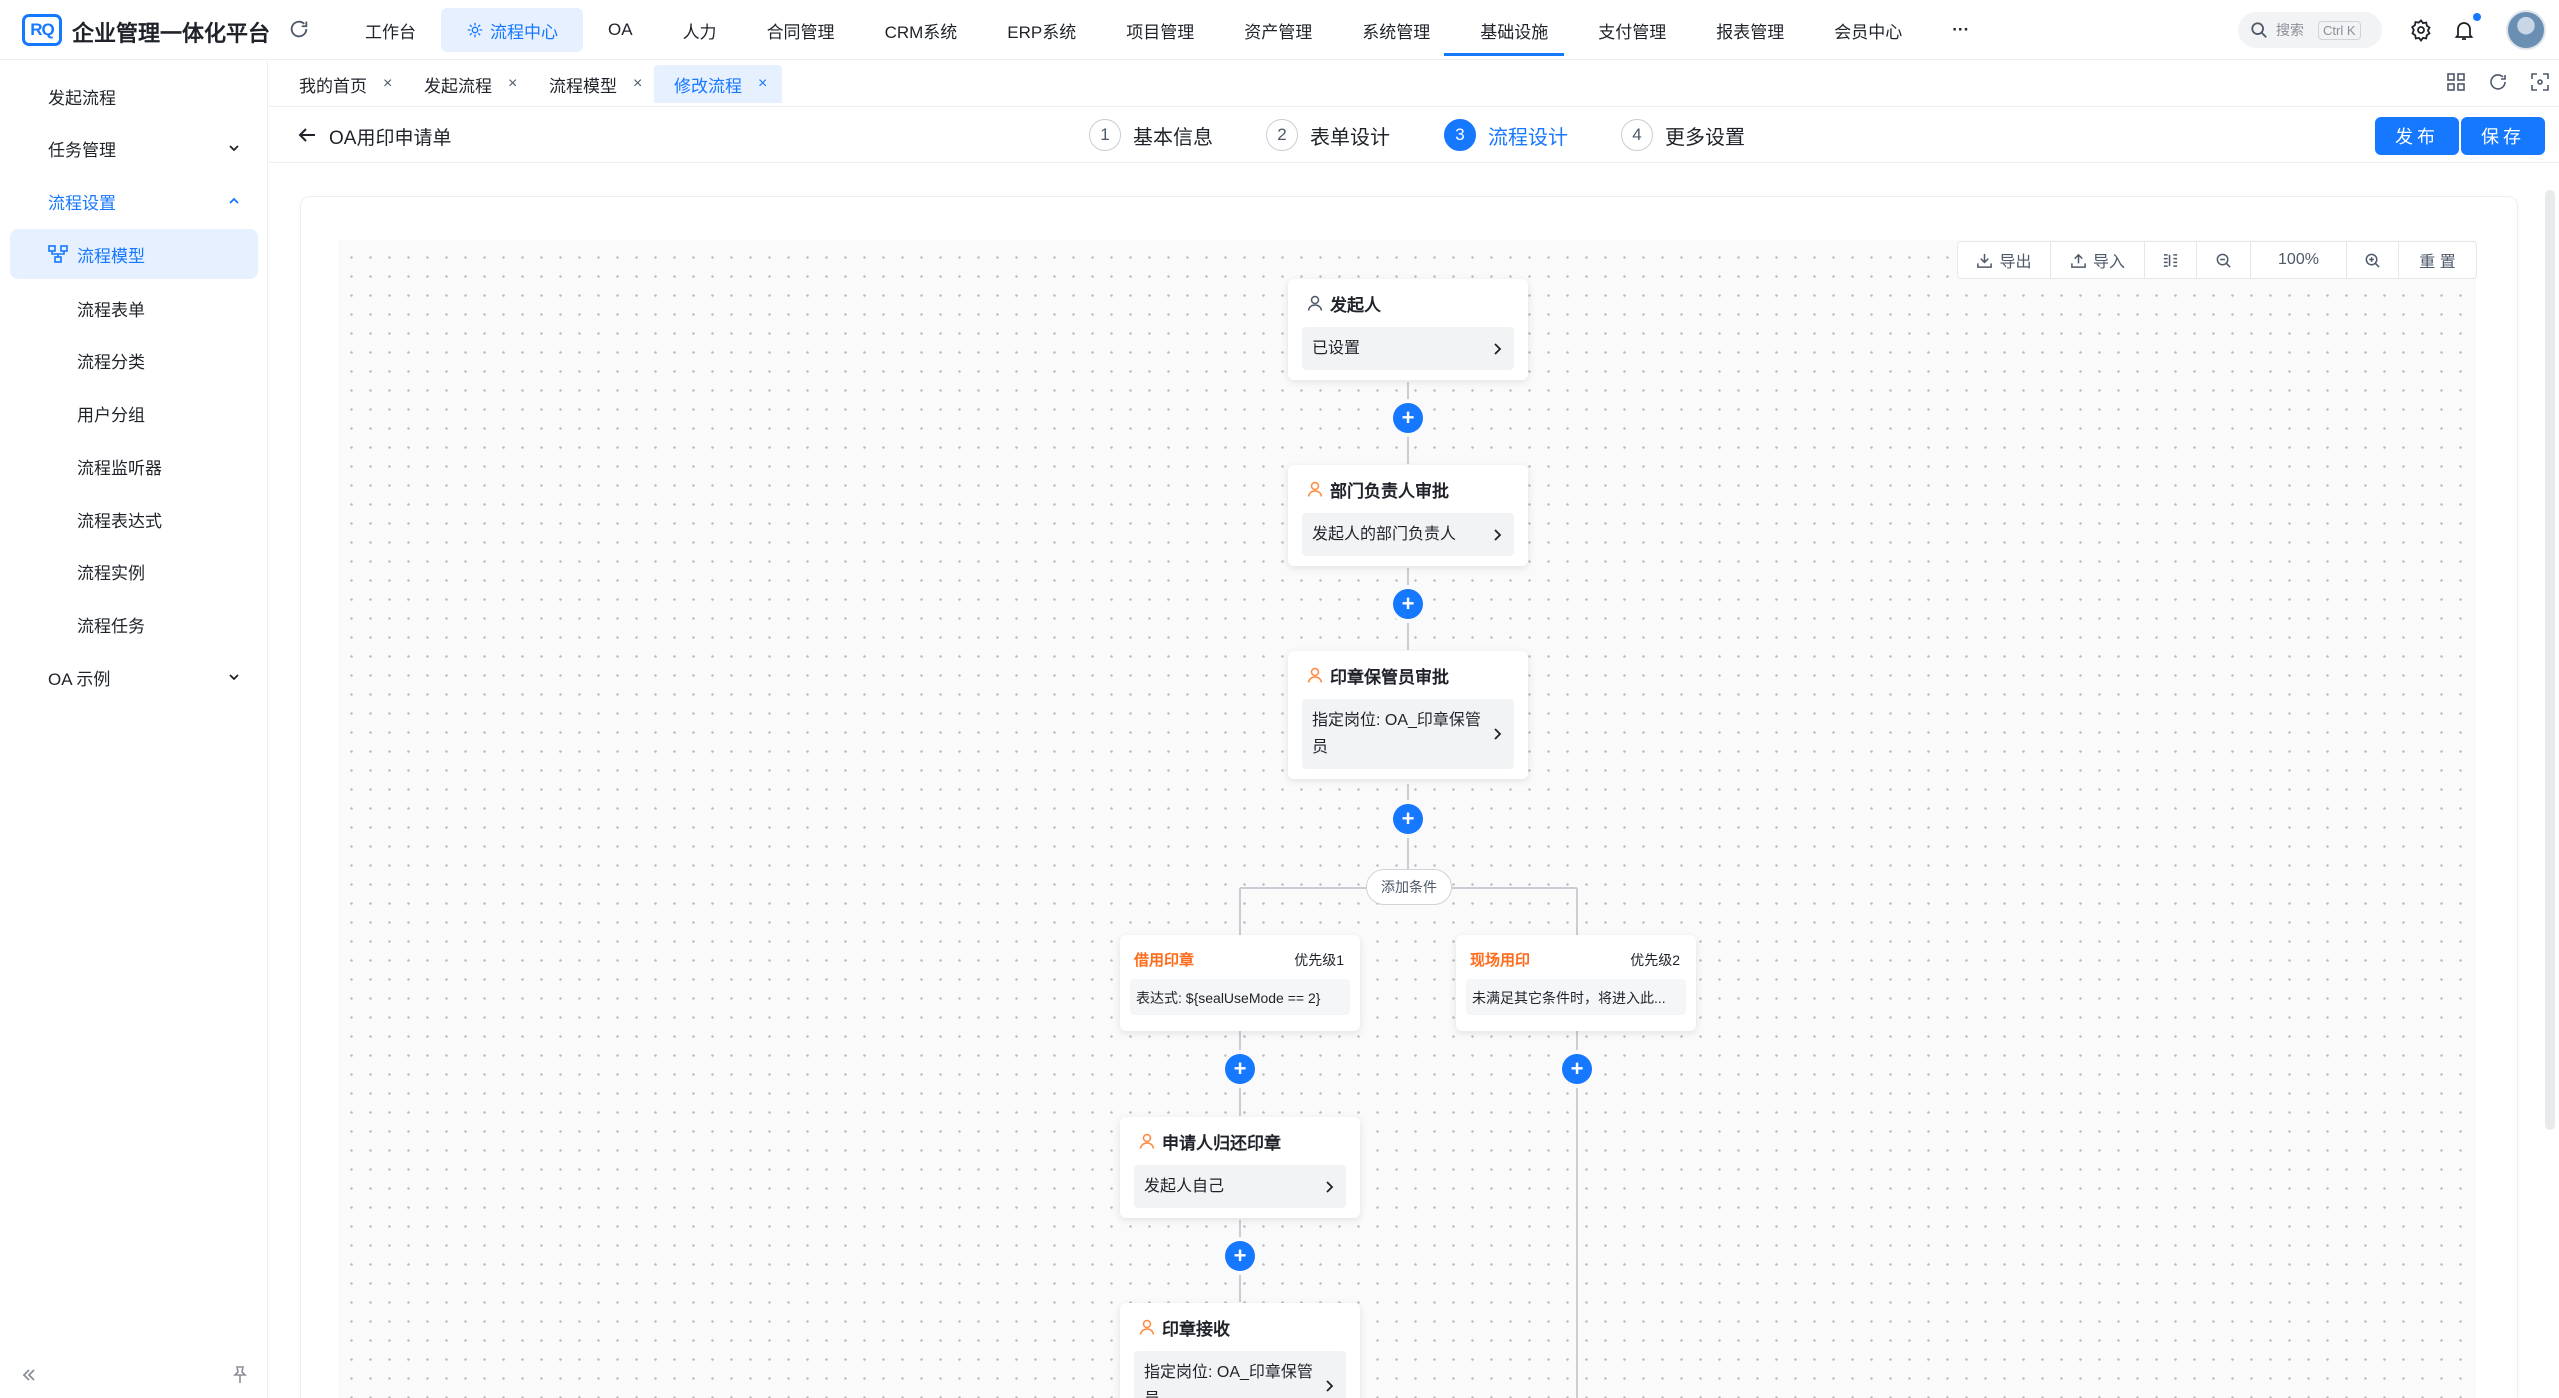 The height and width of the screenshot is (1398, 2559). I want to click on nav-contract: 合同管理, so click(801, 30).